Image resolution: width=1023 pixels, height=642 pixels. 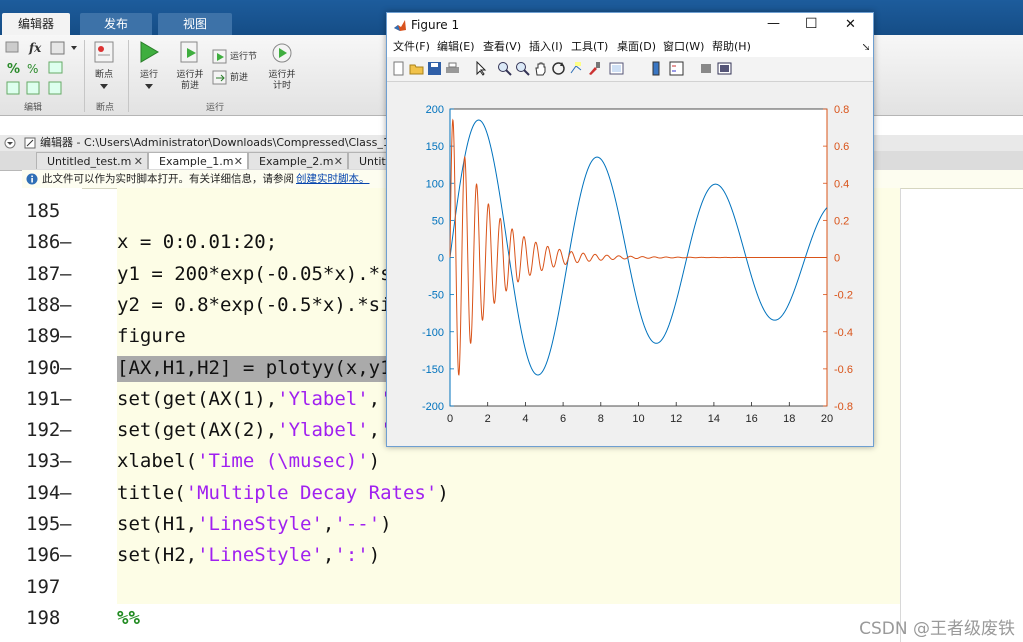 I want to click on menu-file: 文件(F), so click(x=411, y=47).